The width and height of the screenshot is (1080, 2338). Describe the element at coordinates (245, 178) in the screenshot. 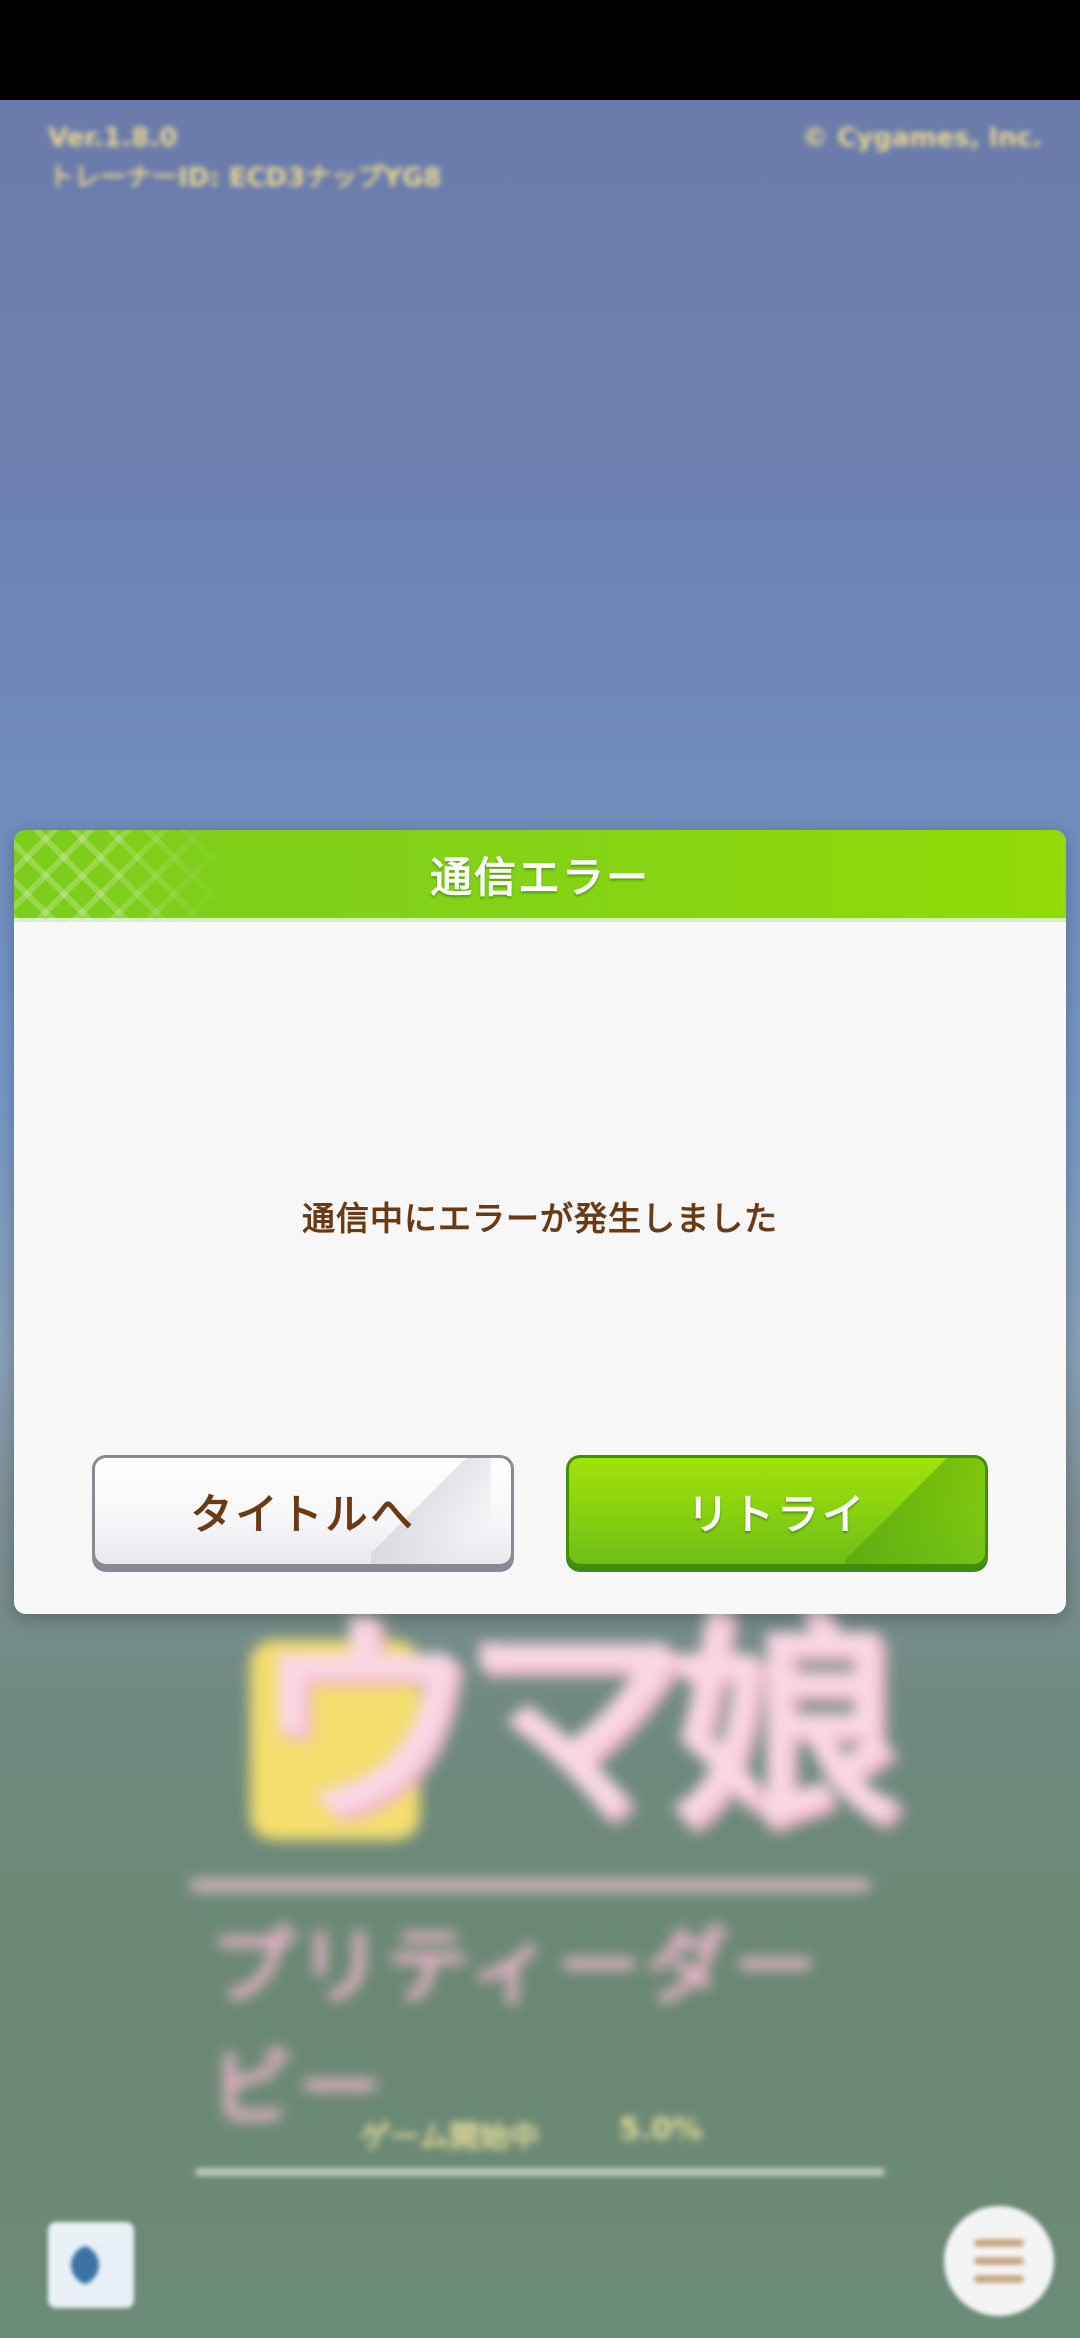

I see `trainer-id-text: トレーナーID: ECD3ナップYG8` at that location.